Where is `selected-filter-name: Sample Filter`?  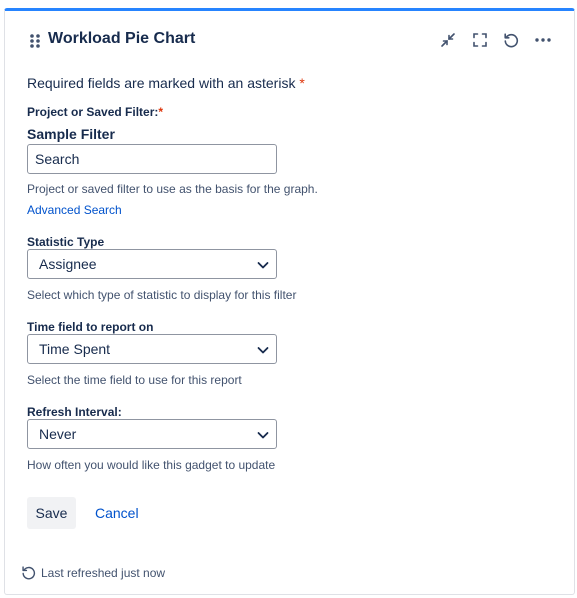 selected-filter-name: Sample Filter is located at coordinates (71, 134).